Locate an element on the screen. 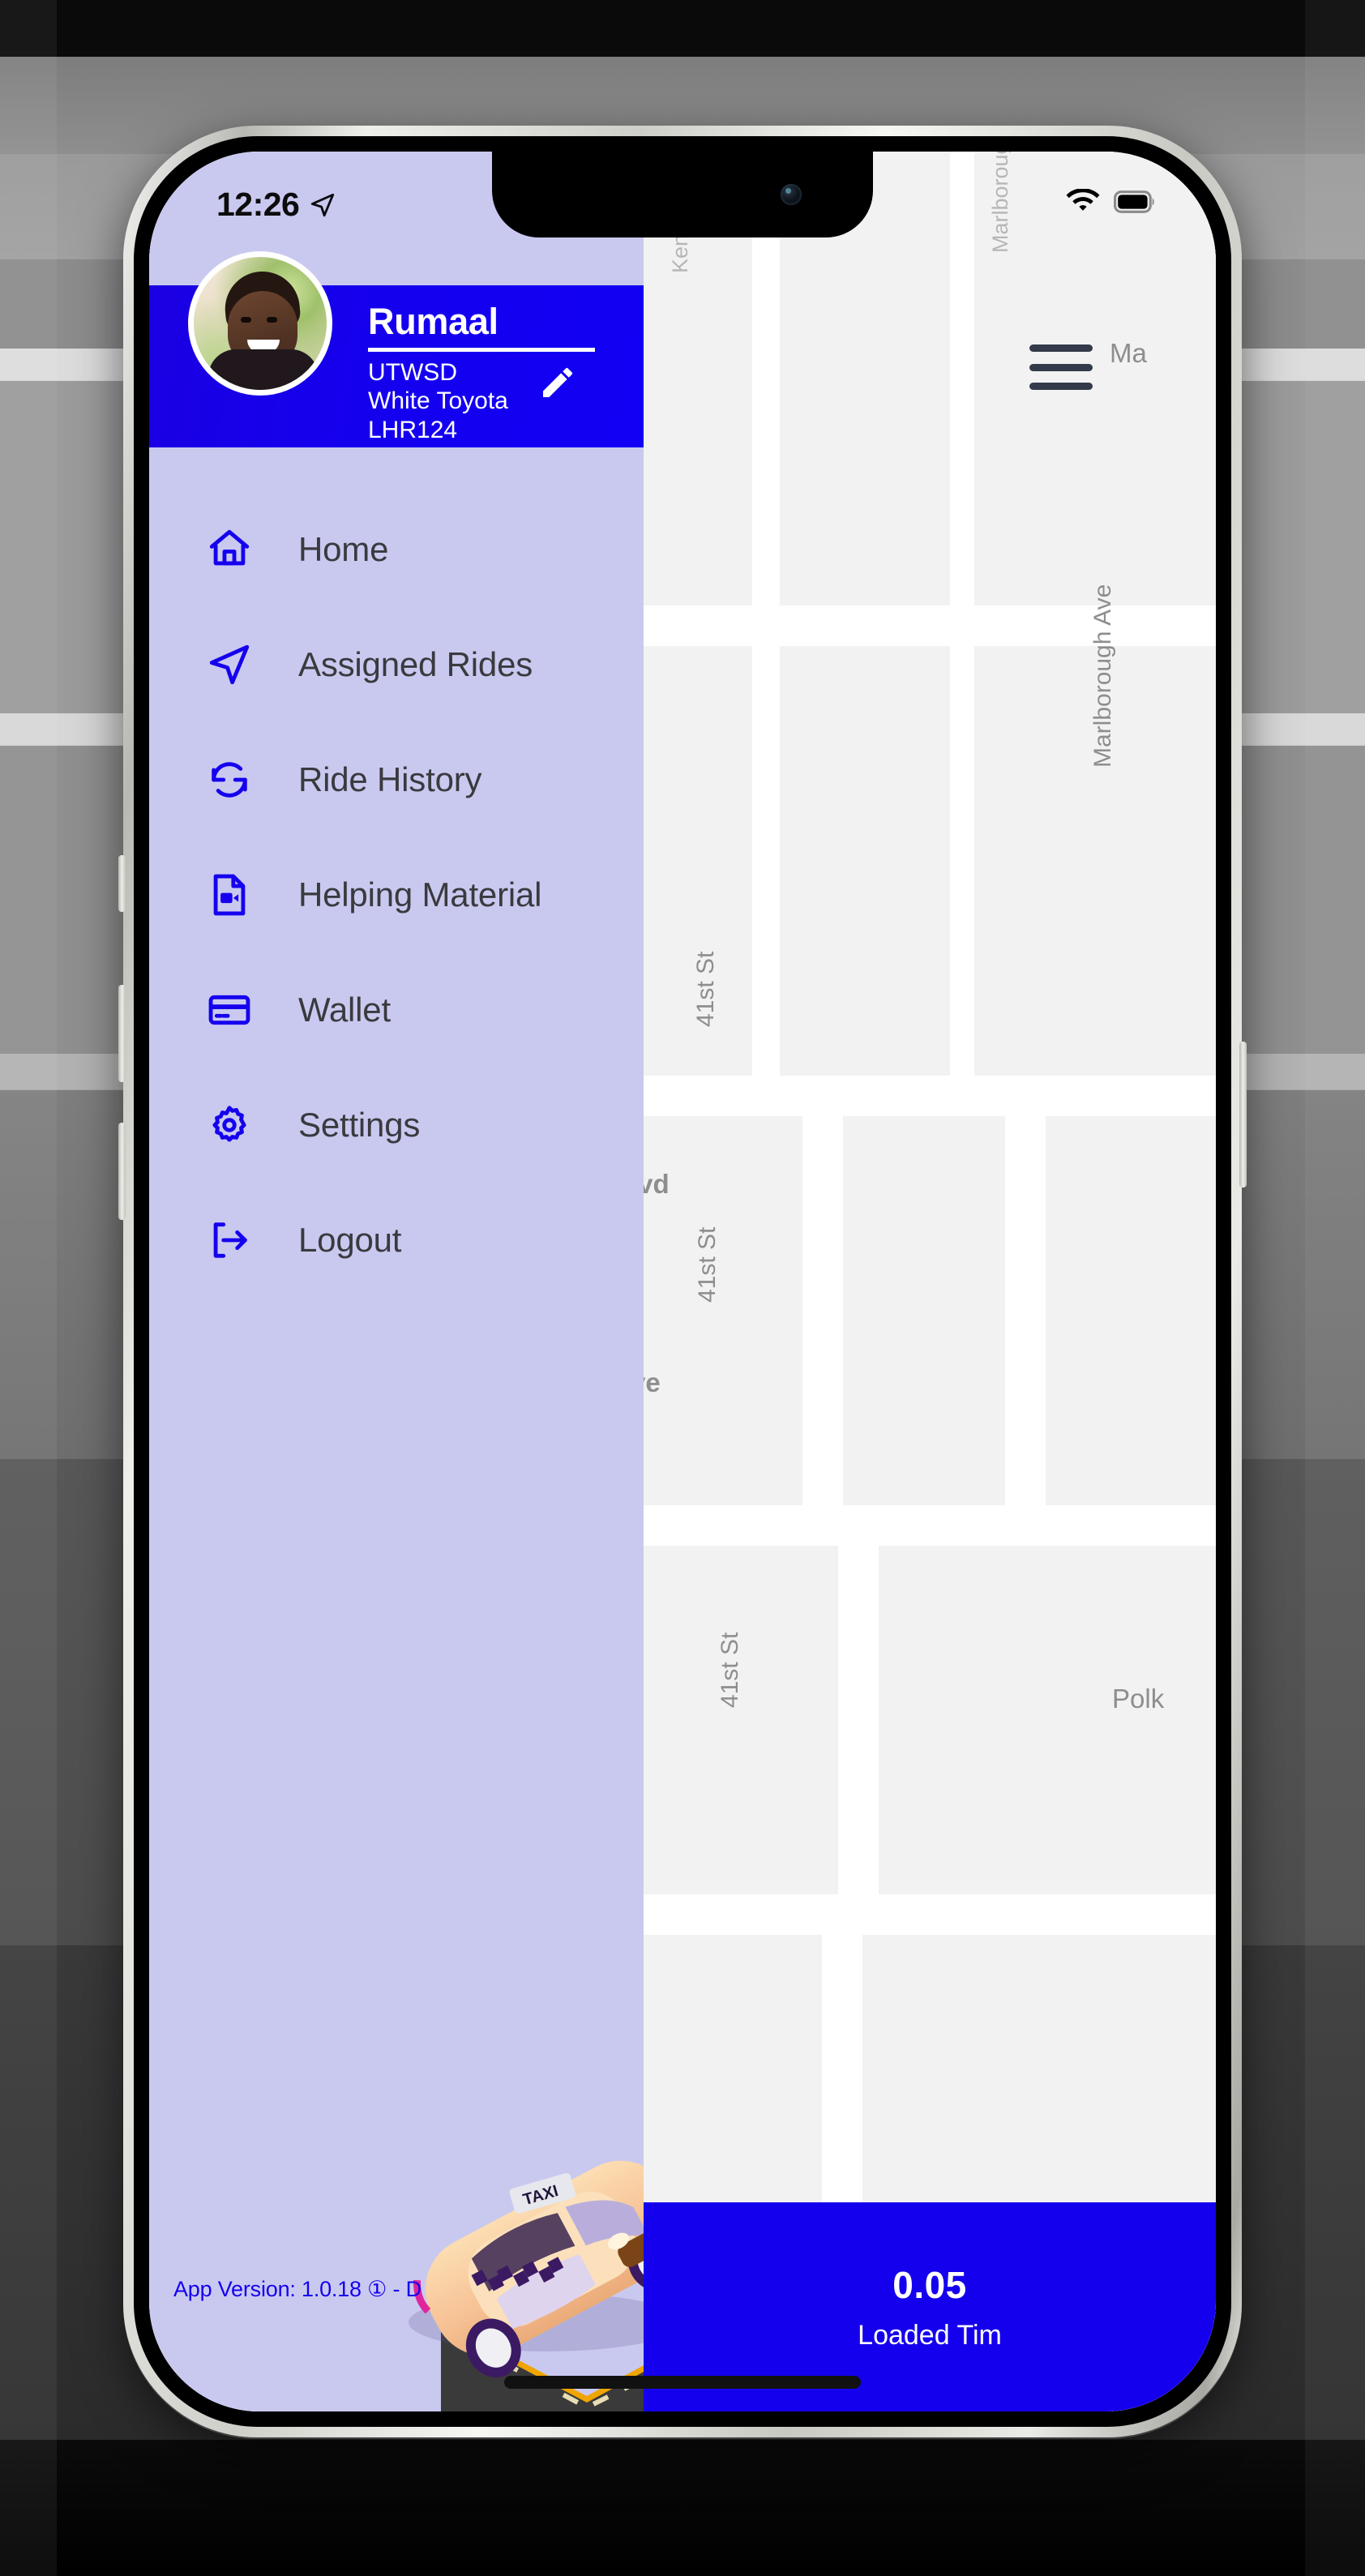 The width and height of the screenshot is (1365, 2576). driver-name: Rumaal is located at coordinates (434, 321).